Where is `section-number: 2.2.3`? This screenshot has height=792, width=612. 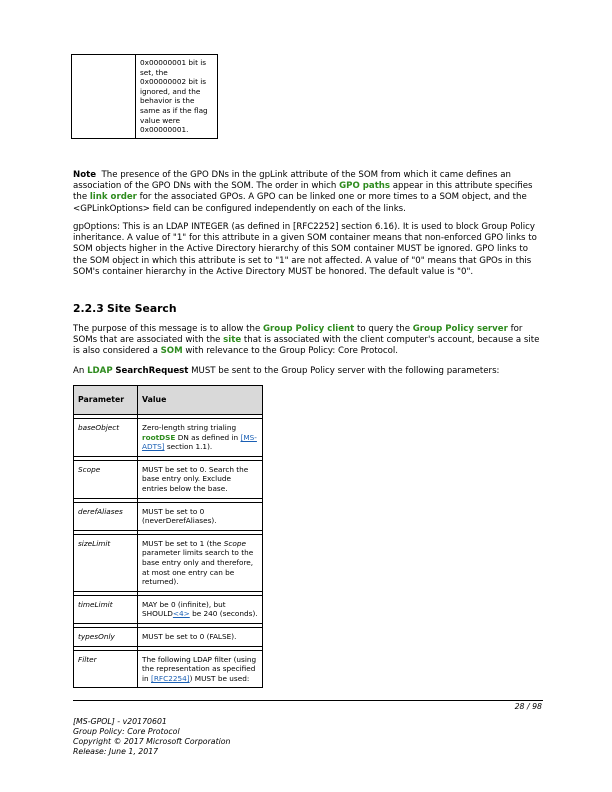 section-number: 2.2.3 is located at coordinates (88, 308).